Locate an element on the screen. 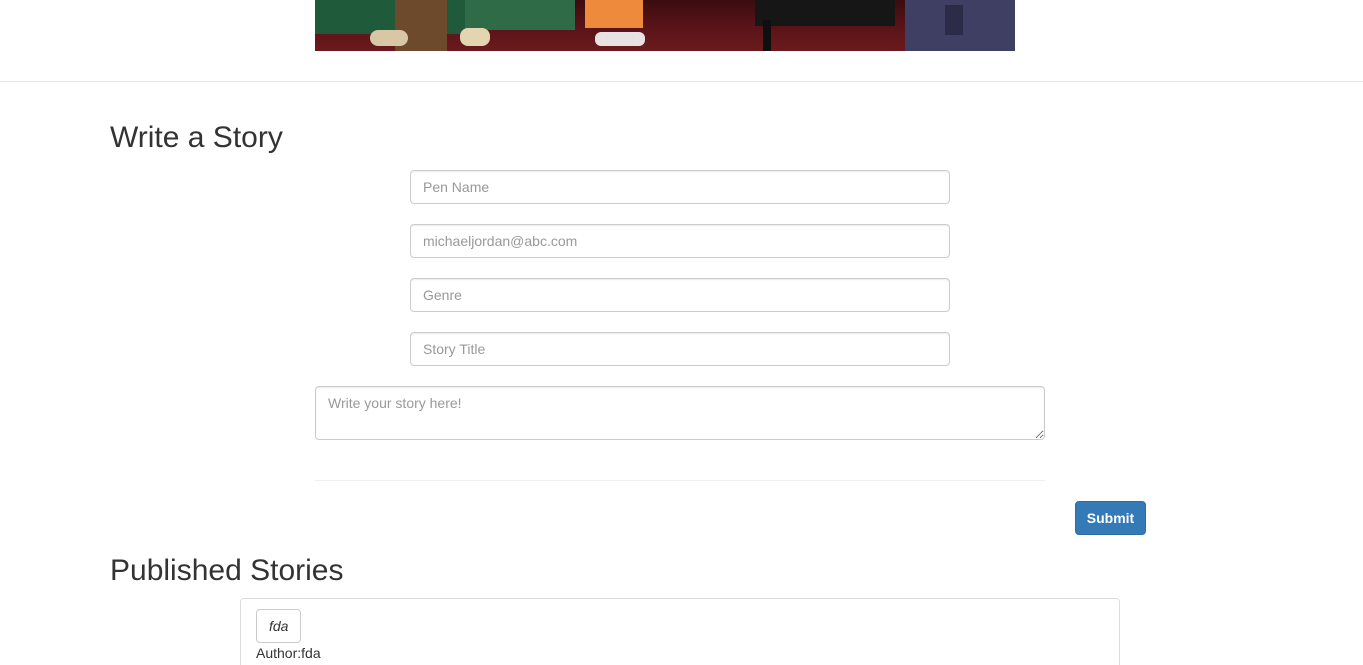 Image resolution: width=1363 pixels, height=665 pixels. hero-image is located at coordinates (665, 25).